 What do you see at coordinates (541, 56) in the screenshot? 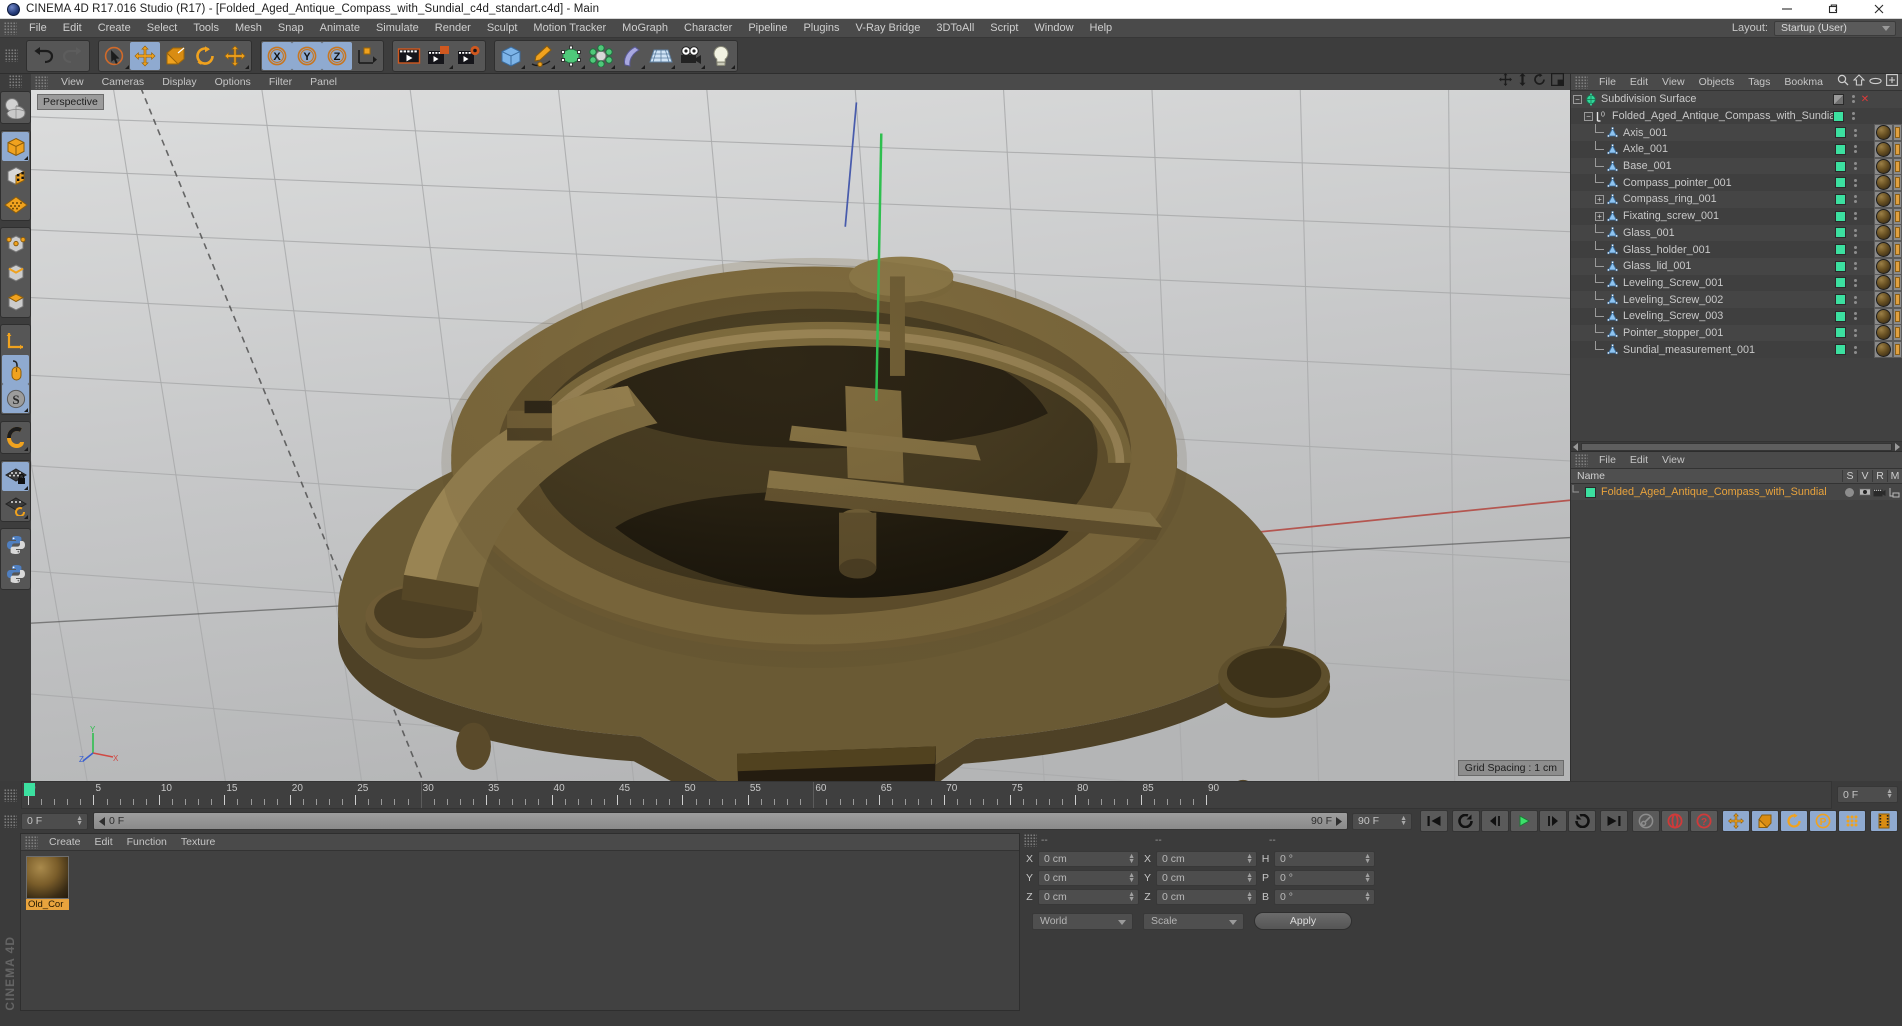
I see `spline-pen-button` at bounding box center [541, 56].